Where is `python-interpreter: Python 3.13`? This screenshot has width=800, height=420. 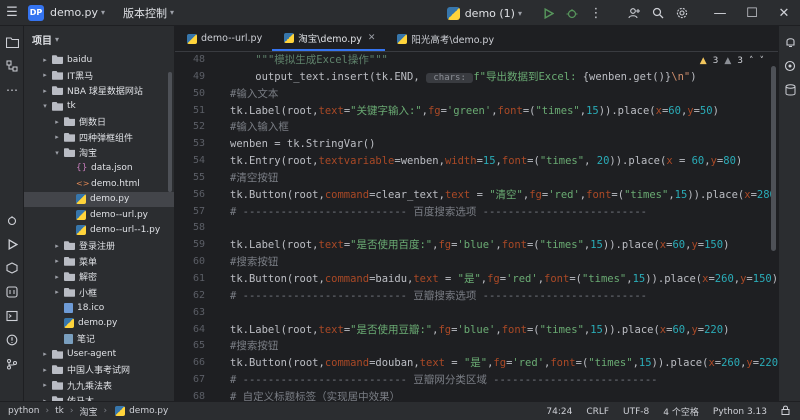
python-interpreter: Python 3.13 is located at coordinates (740, 412).